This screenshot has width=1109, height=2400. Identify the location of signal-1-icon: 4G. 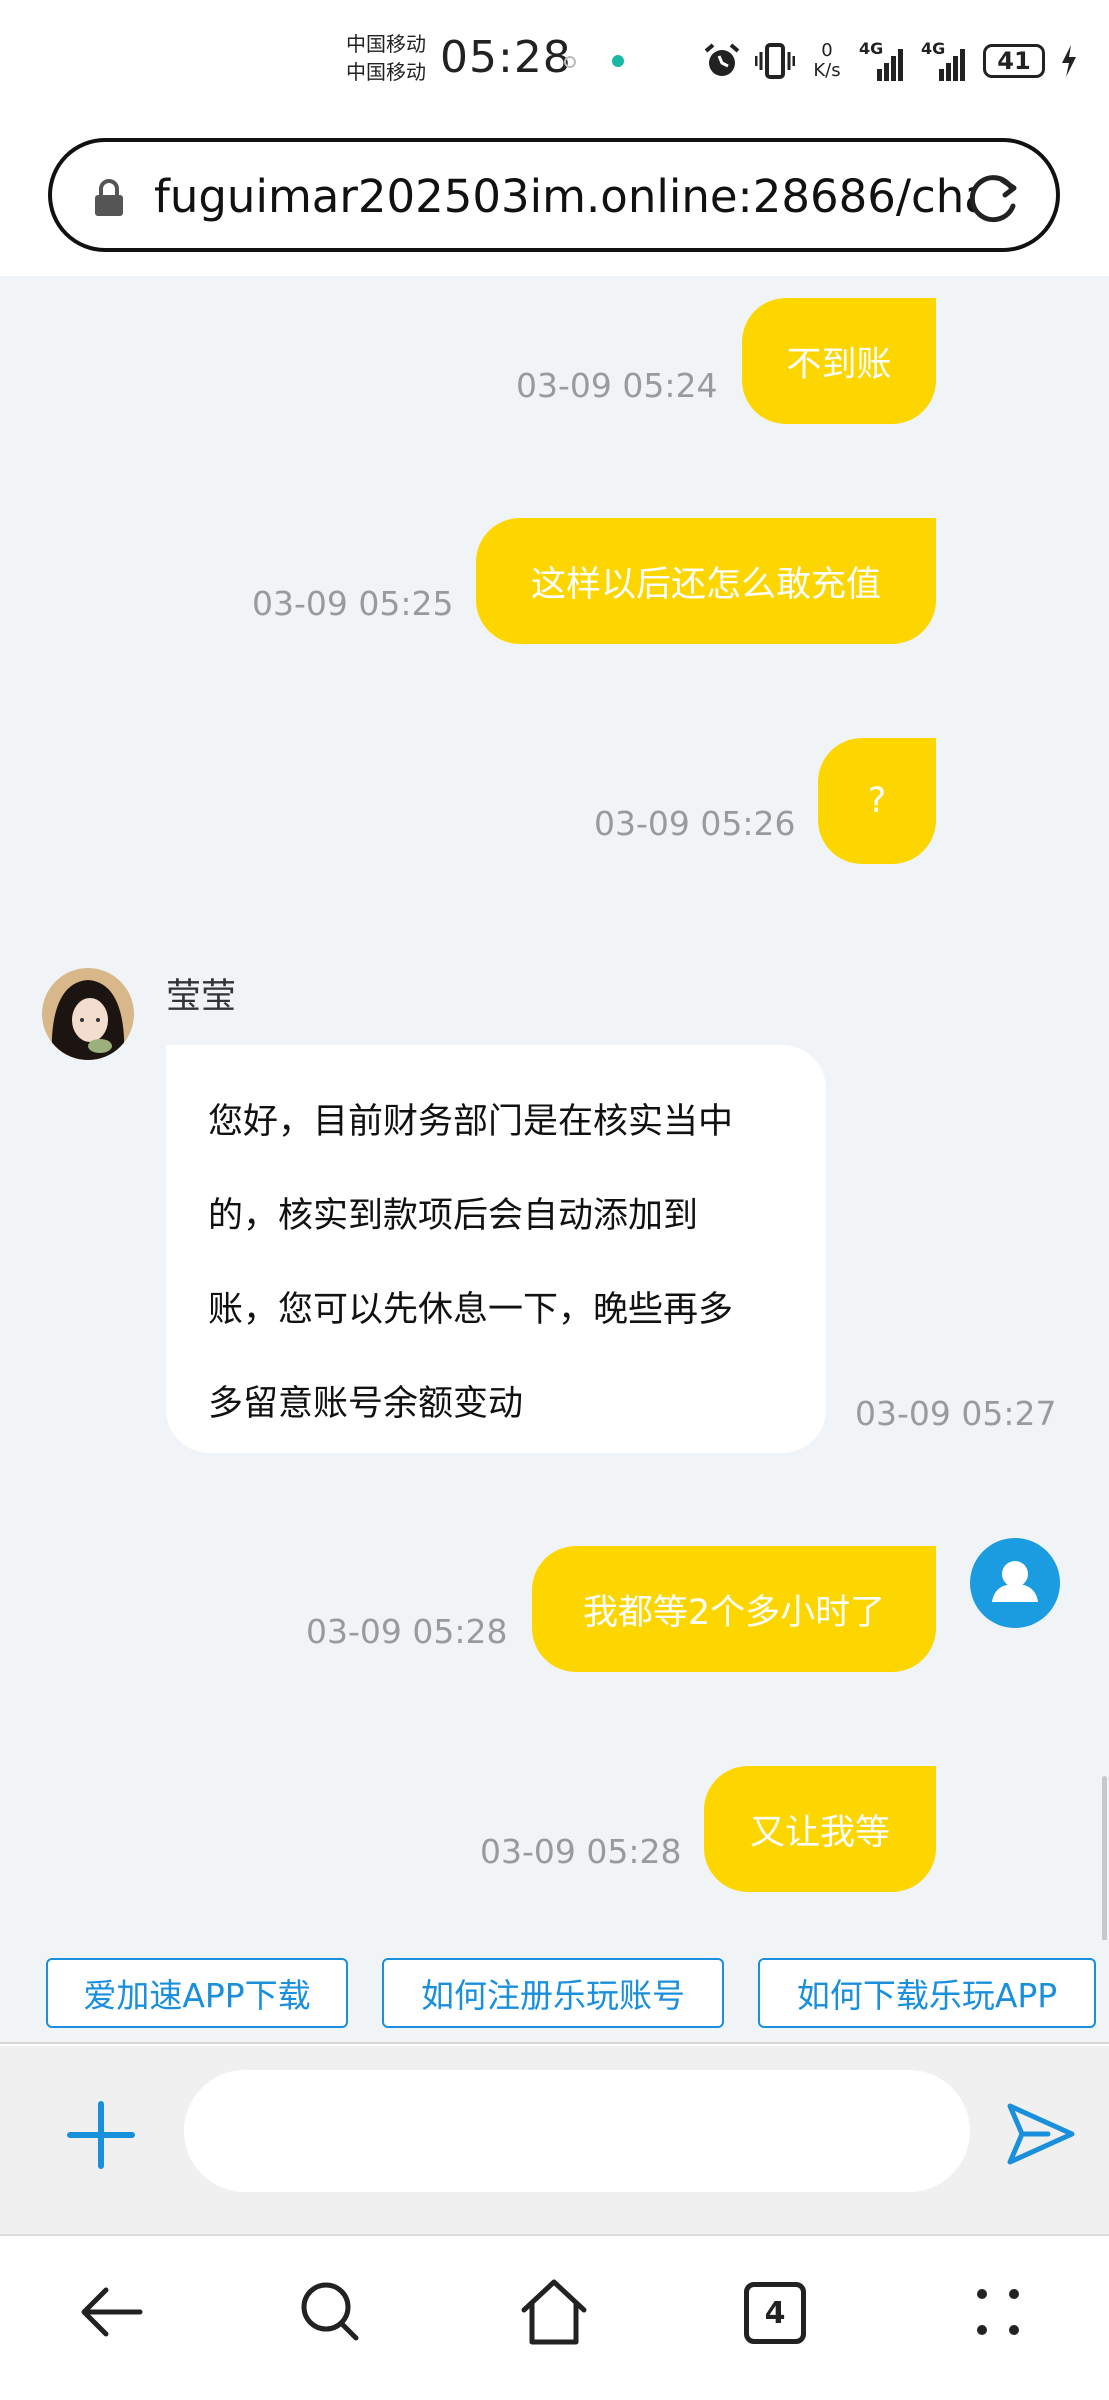
(883, 61).